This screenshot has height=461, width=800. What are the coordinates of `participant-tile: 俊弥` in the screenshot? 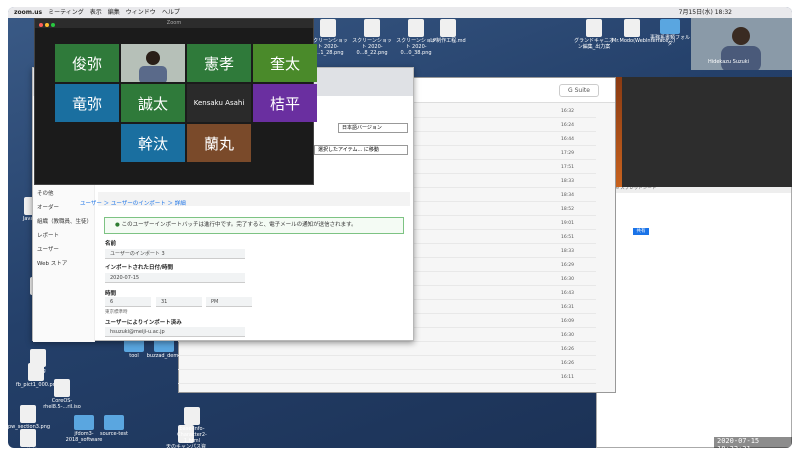 It's located at (87, 63).